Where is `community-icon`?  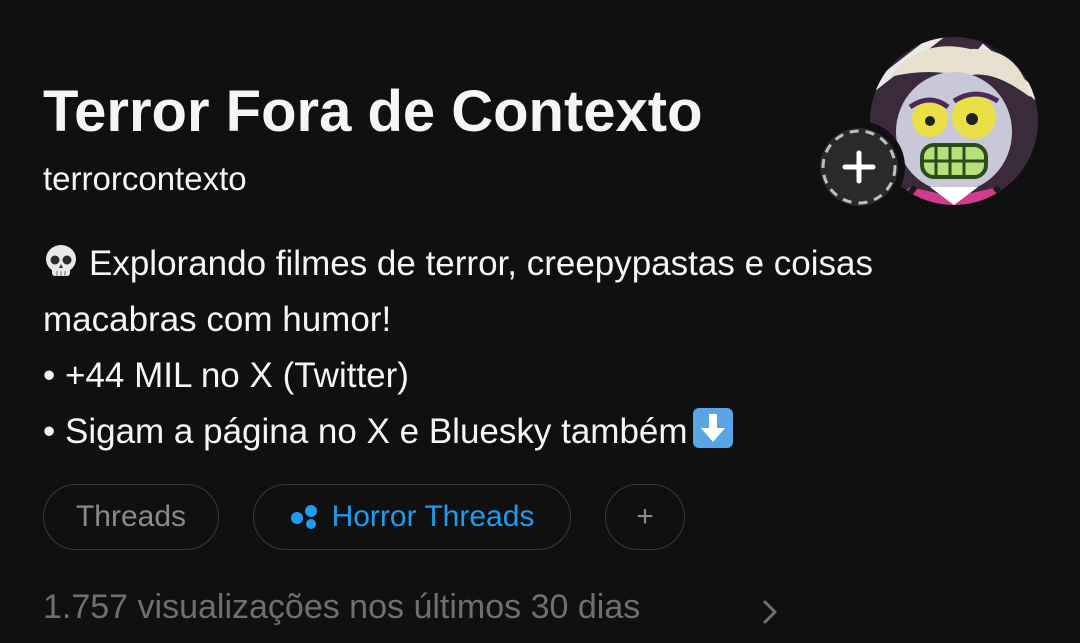 community-icon is located at coordinates (303, 517).